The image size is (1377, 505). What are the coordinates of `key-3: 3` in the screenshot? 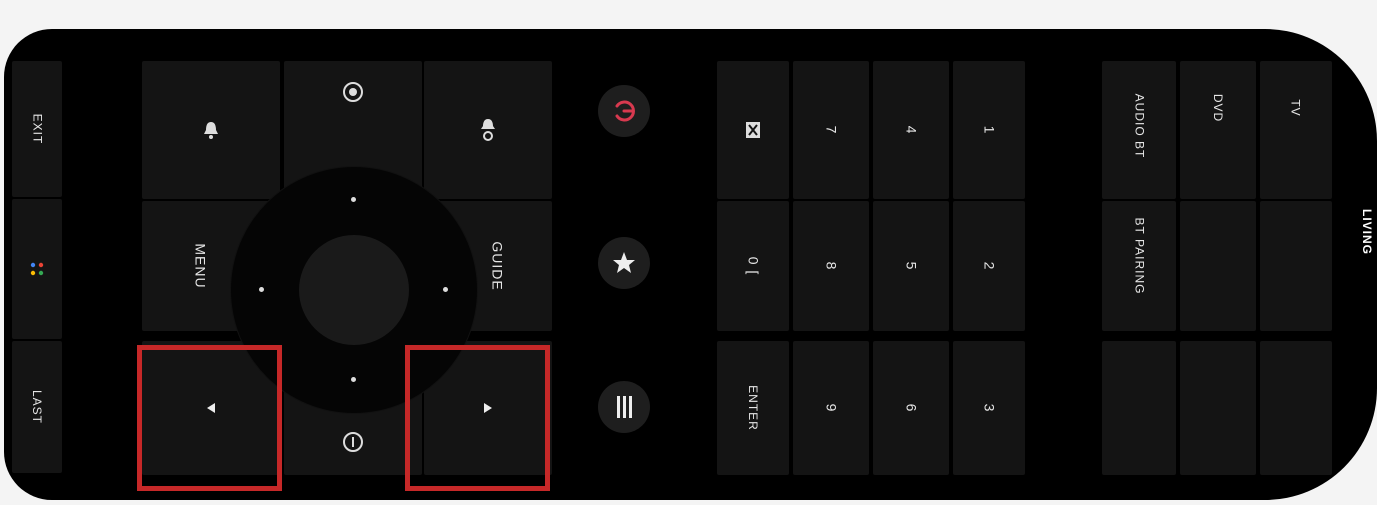 It's located at (989, 408).